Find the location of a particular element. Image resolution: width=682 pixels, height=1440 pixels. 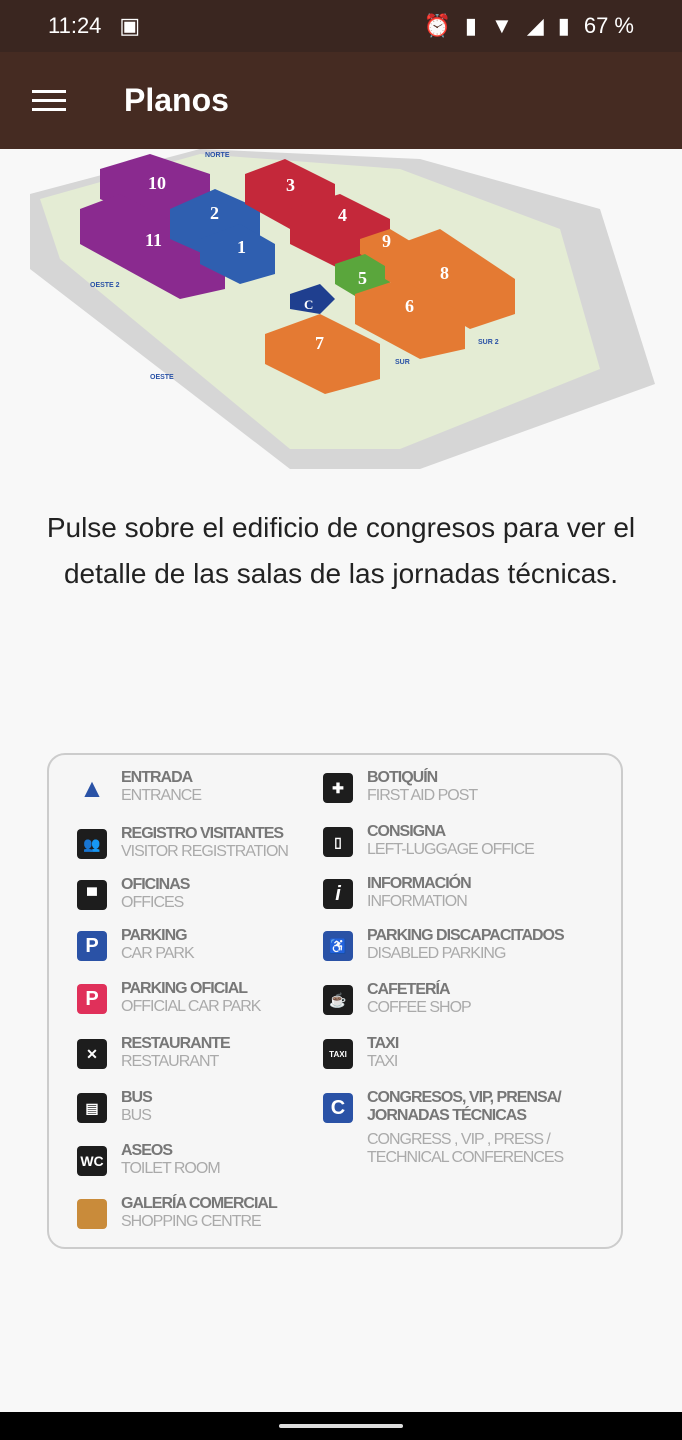

desk-icon: ▀ is located at coordinates (92, 895).